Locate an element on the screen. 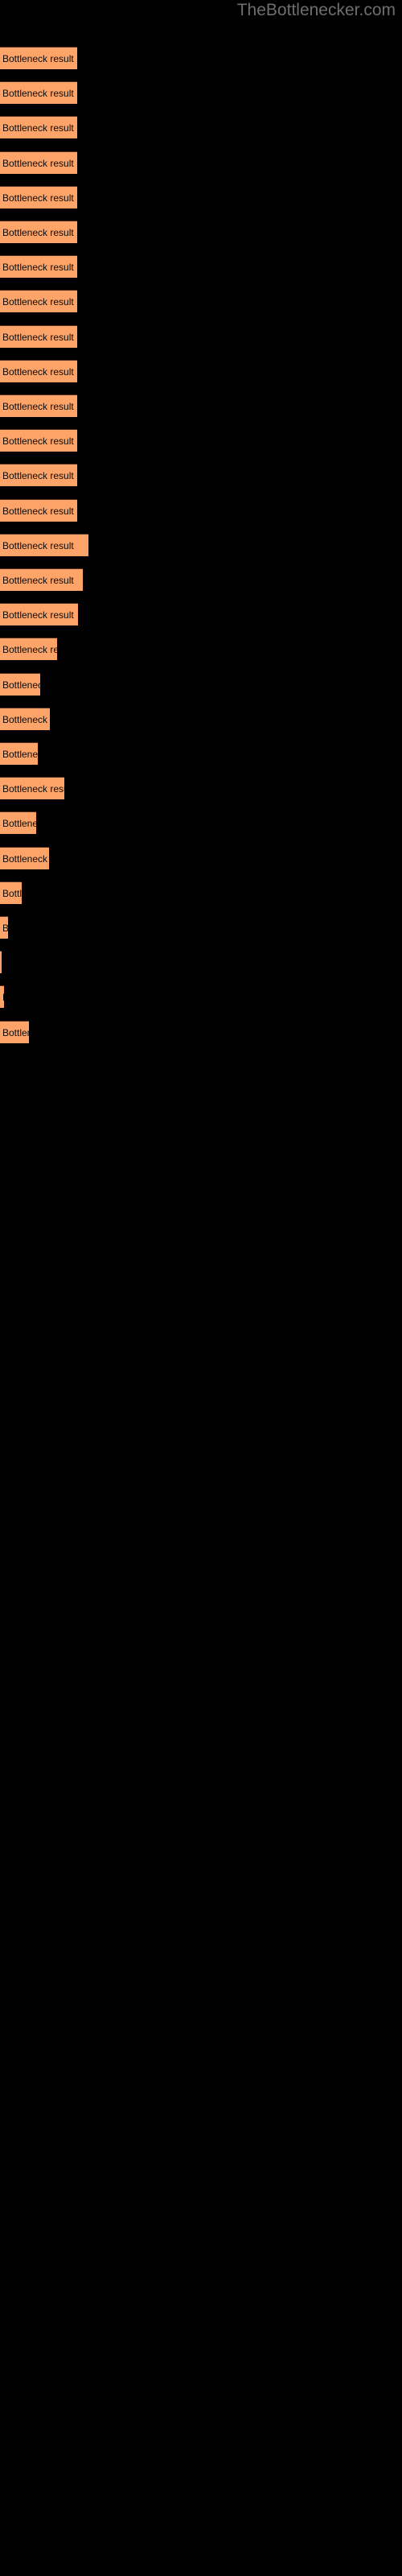 This screenshot has height=2576, width=402. bar-21: Bottleneck result is located at coordinates (19, 753).